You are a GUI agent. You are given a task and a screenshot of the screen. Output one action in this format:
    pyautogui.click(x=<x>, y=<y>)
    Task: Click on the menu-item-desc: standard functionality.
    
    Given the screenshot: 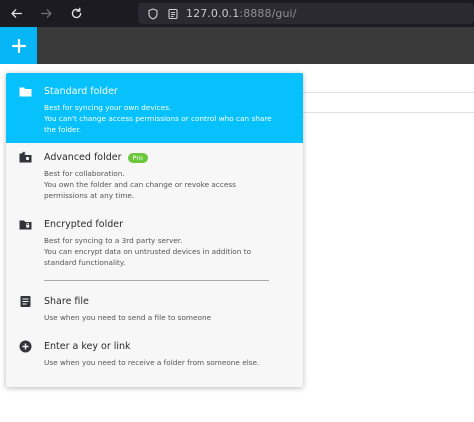 What is the action you would take?
    pyautogui.click(x=85, y=262)
    